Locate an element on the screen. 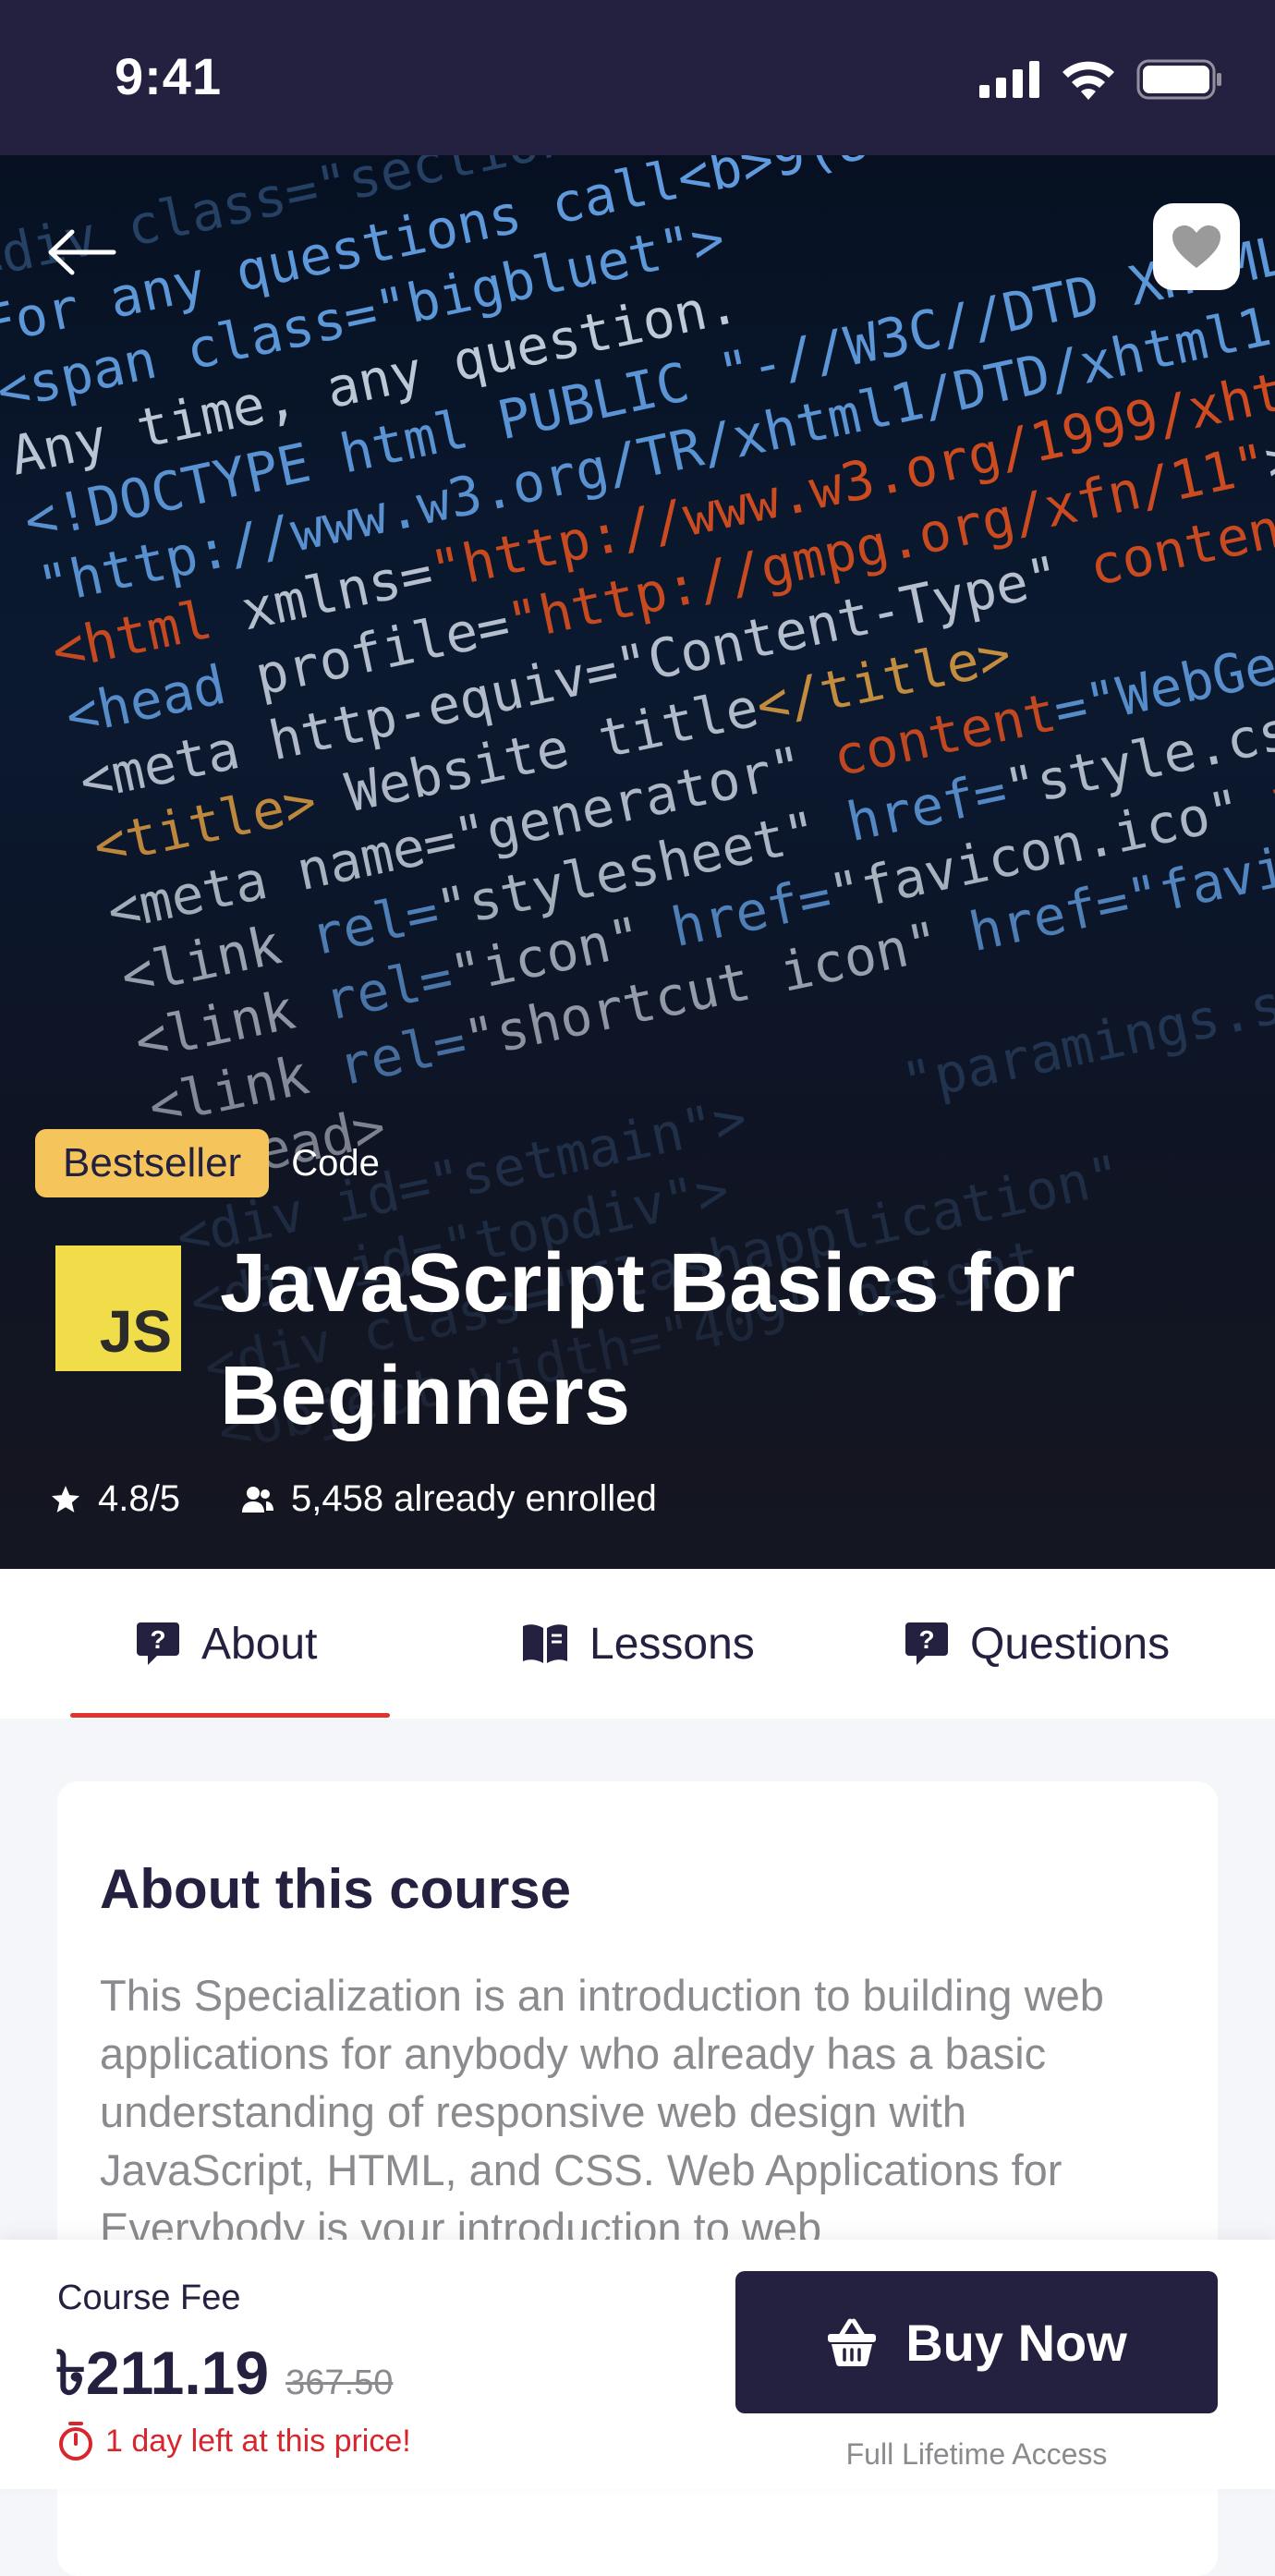 The image size is (1275, 2576). price-row: ৳211.19 367.50 is located at coordinates (224, 2377).